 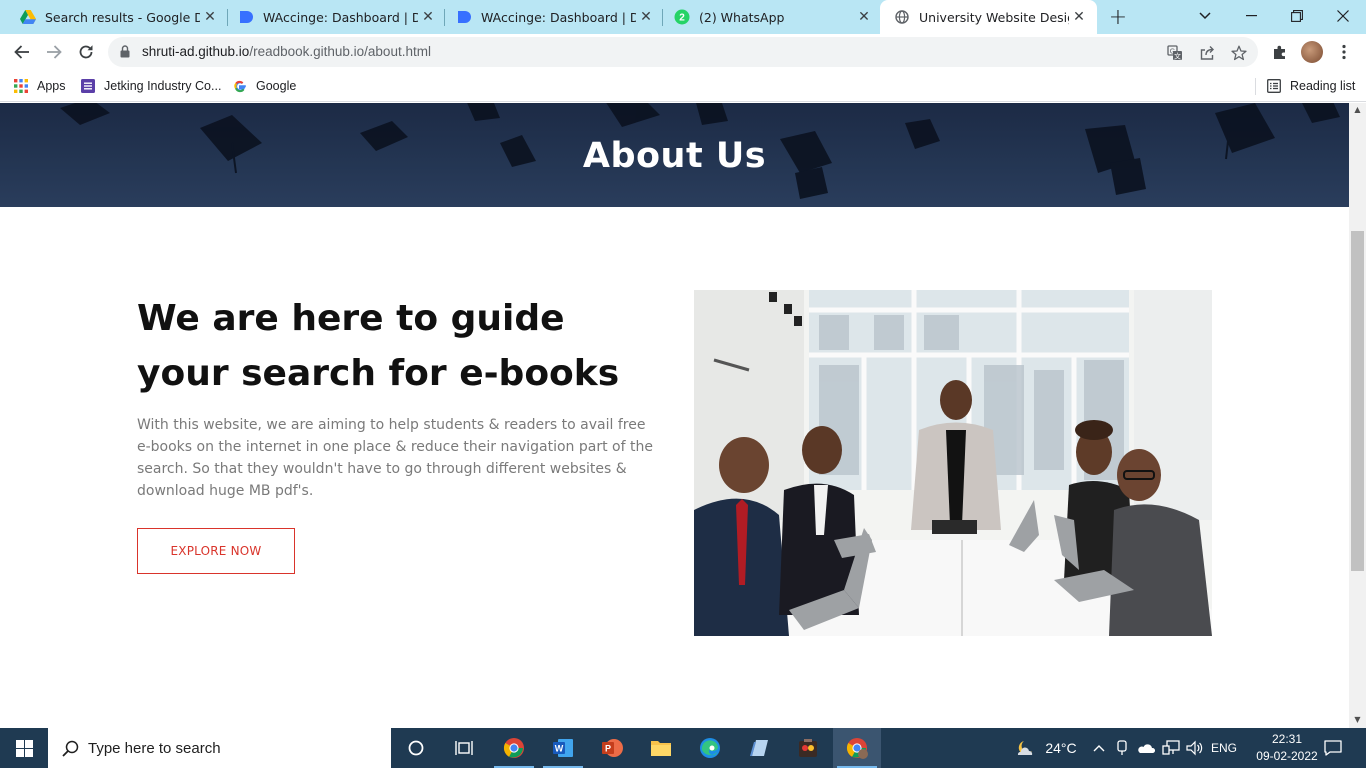 I want to click on windows-logo-icon, so click(x=24, y=748).